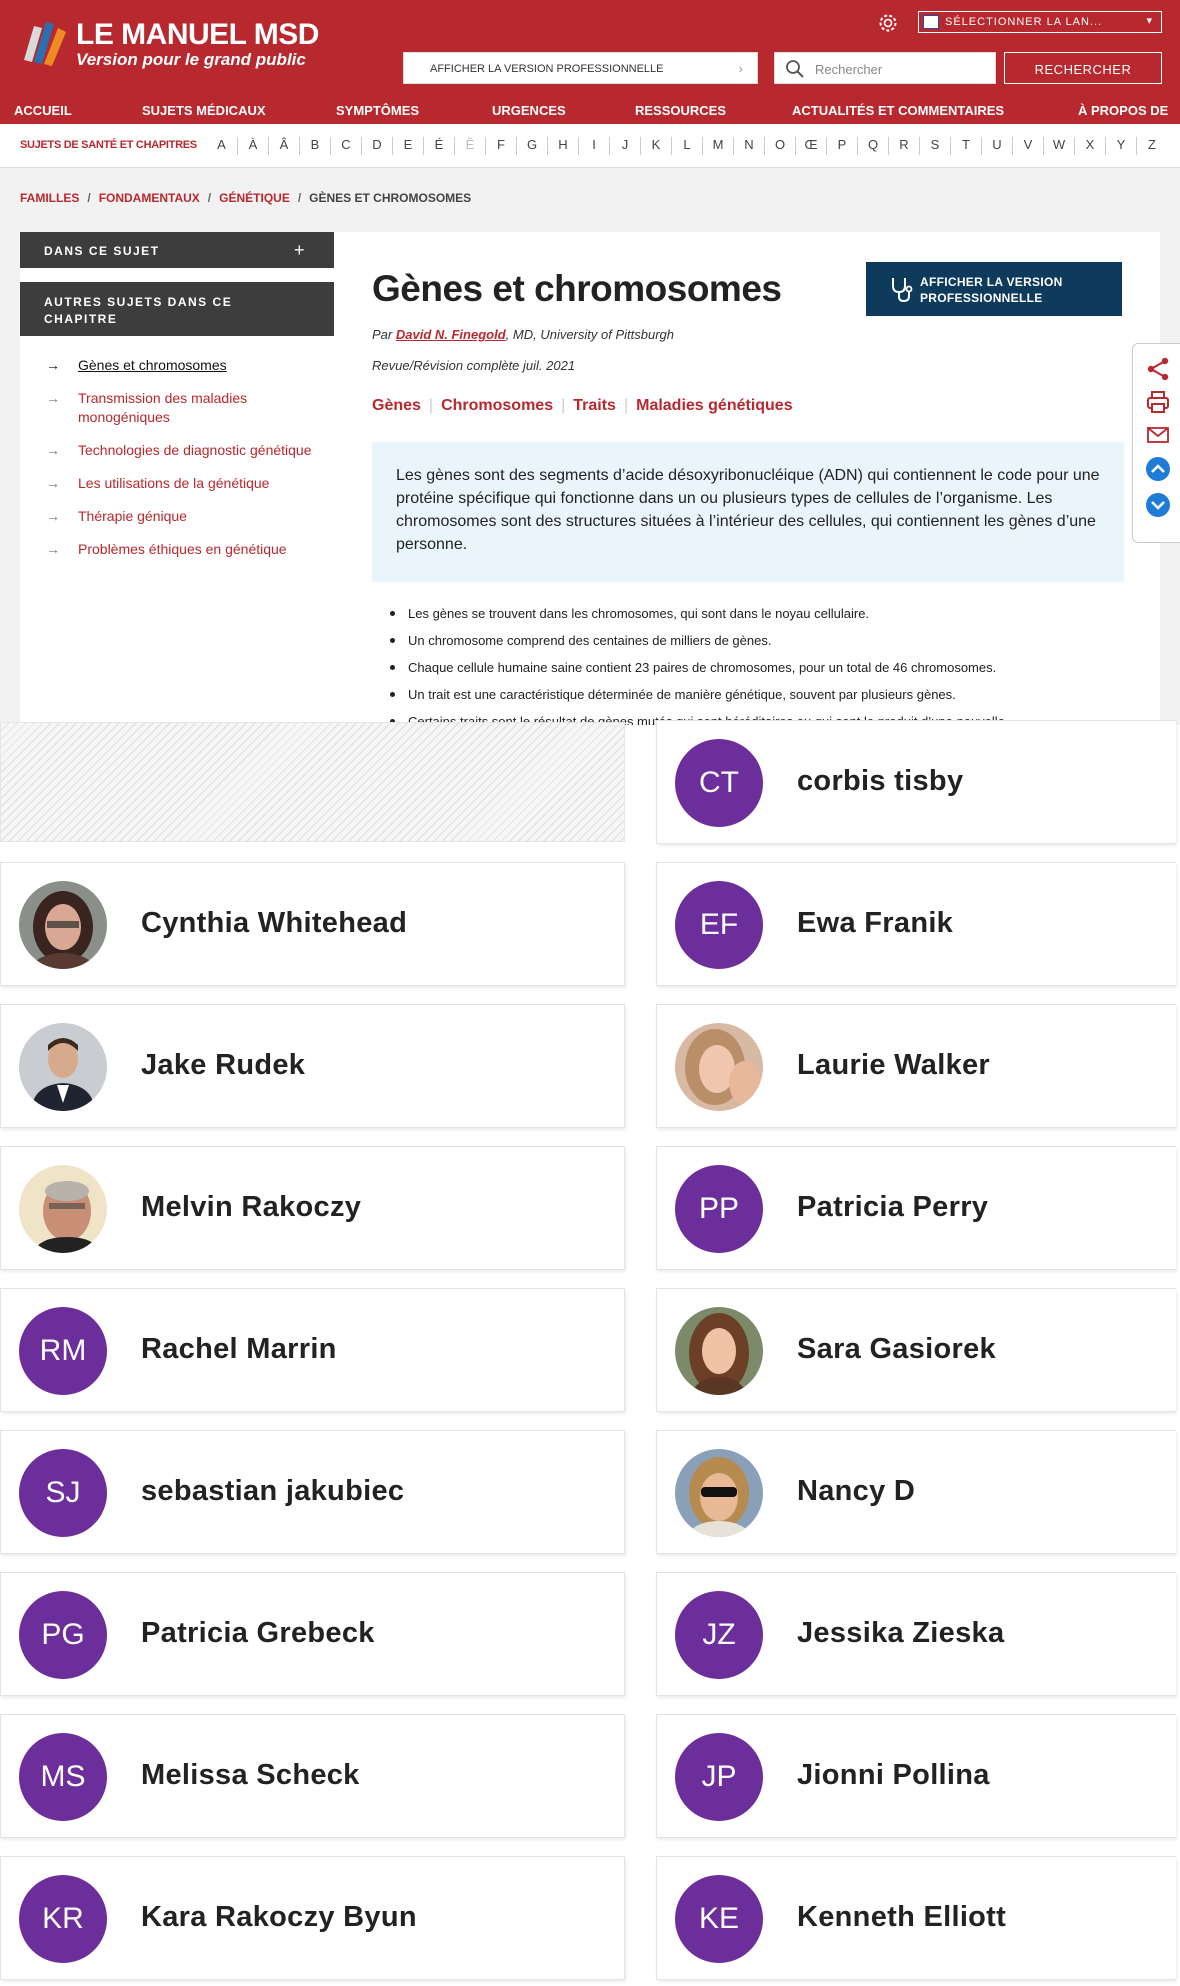 Image resolution: width=1180 pixels, height=1986 pixels. Describe the element at coordinates (849, 69) in the screenshot. I see `search-placeholder: Rechercher` at that location.